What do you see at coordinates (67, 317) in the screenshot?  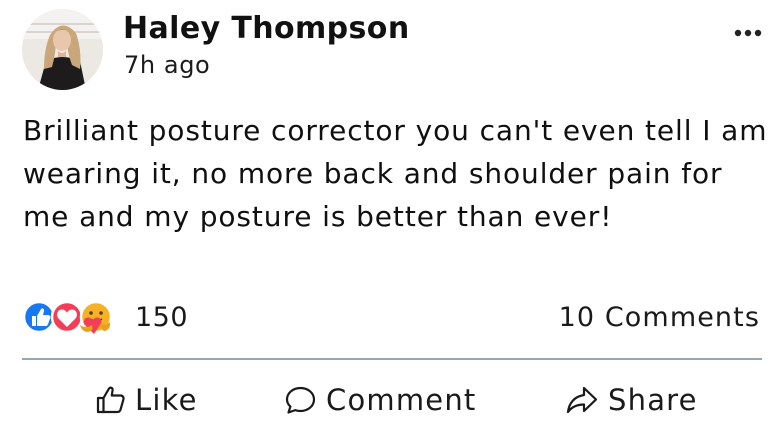 I see `love-reaction-icon` at bounding box center [67, 317].